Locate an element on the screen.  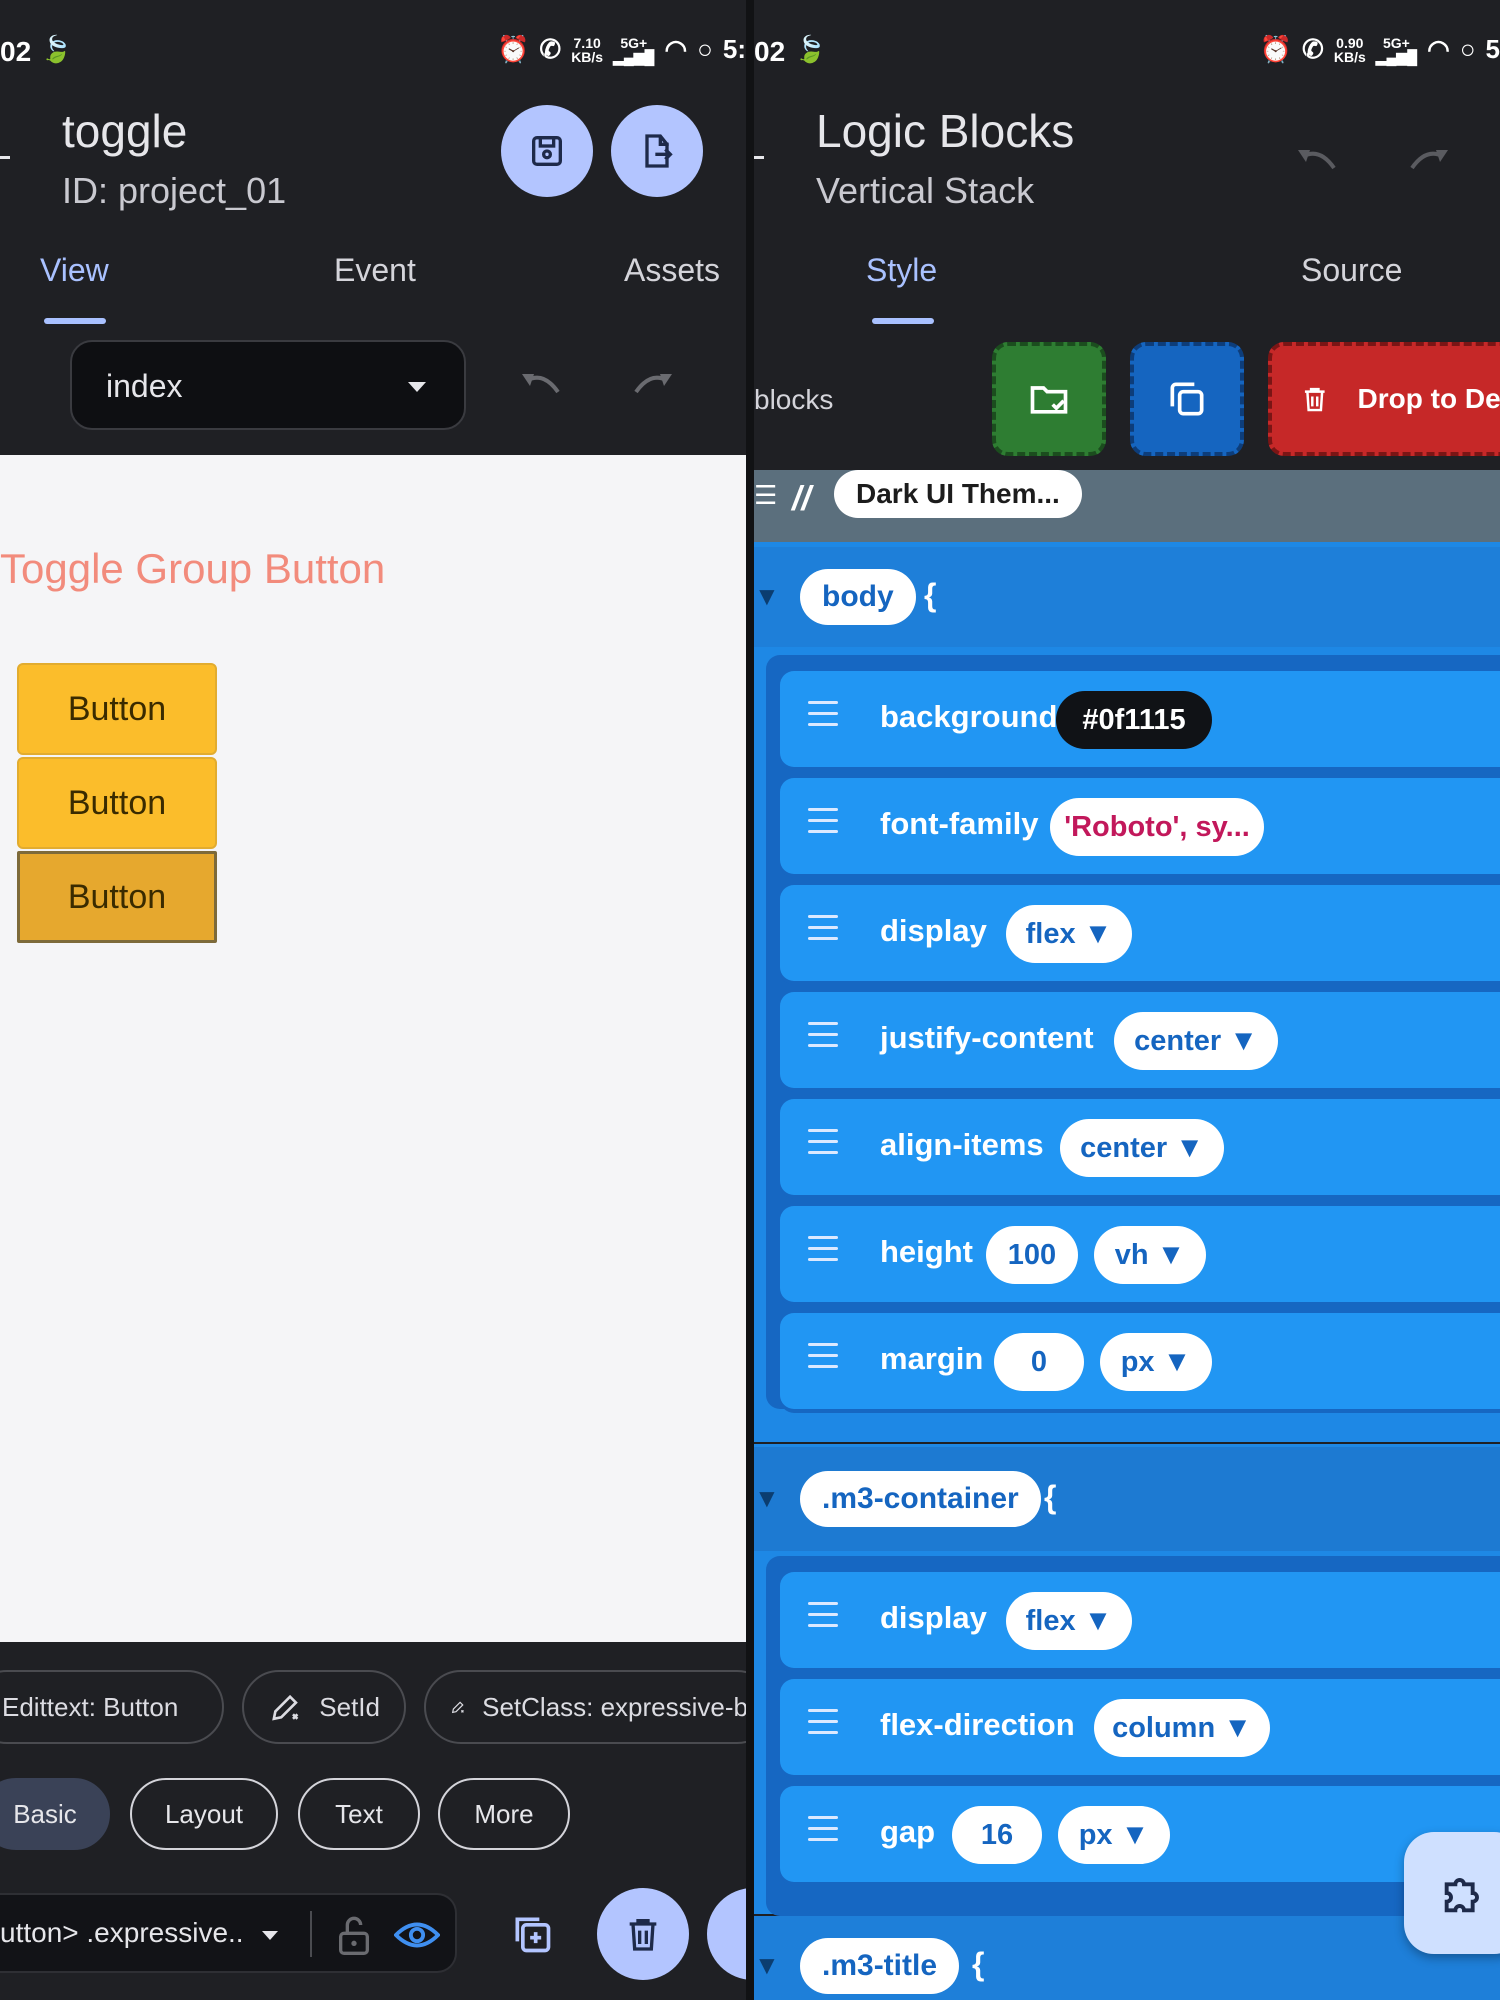
copy-button is located at coordinates (1187, 399).